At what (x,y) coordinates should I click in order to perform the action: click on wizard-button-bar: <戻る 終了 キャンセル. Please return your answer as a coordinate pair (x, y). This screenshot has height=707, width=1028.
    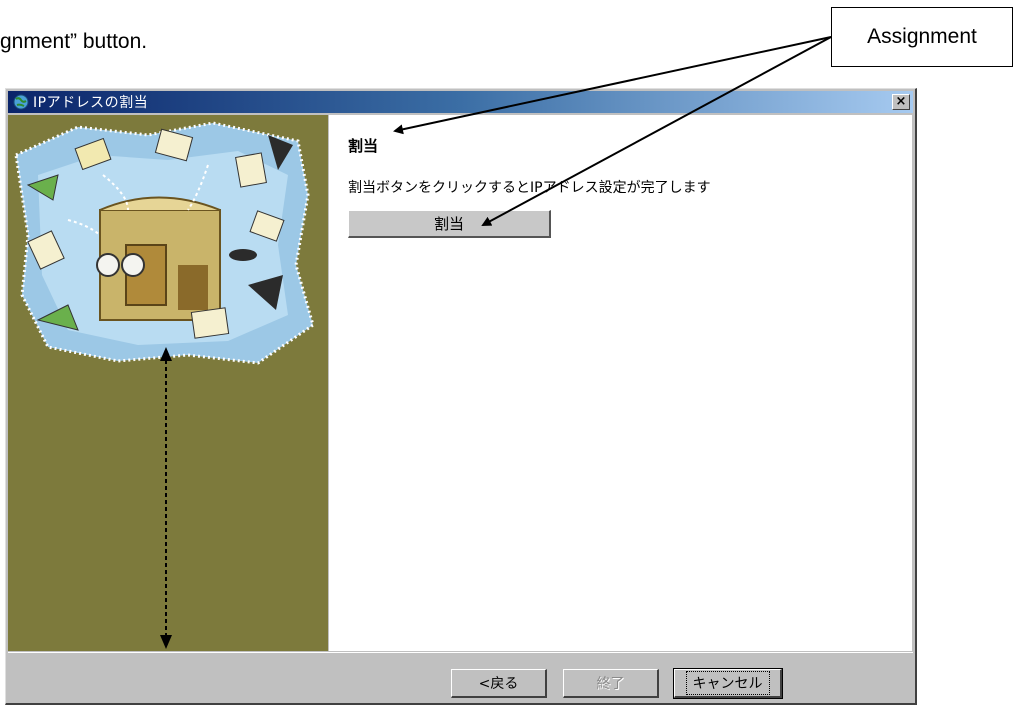
    Looking at the image, I should click on (460, 677).